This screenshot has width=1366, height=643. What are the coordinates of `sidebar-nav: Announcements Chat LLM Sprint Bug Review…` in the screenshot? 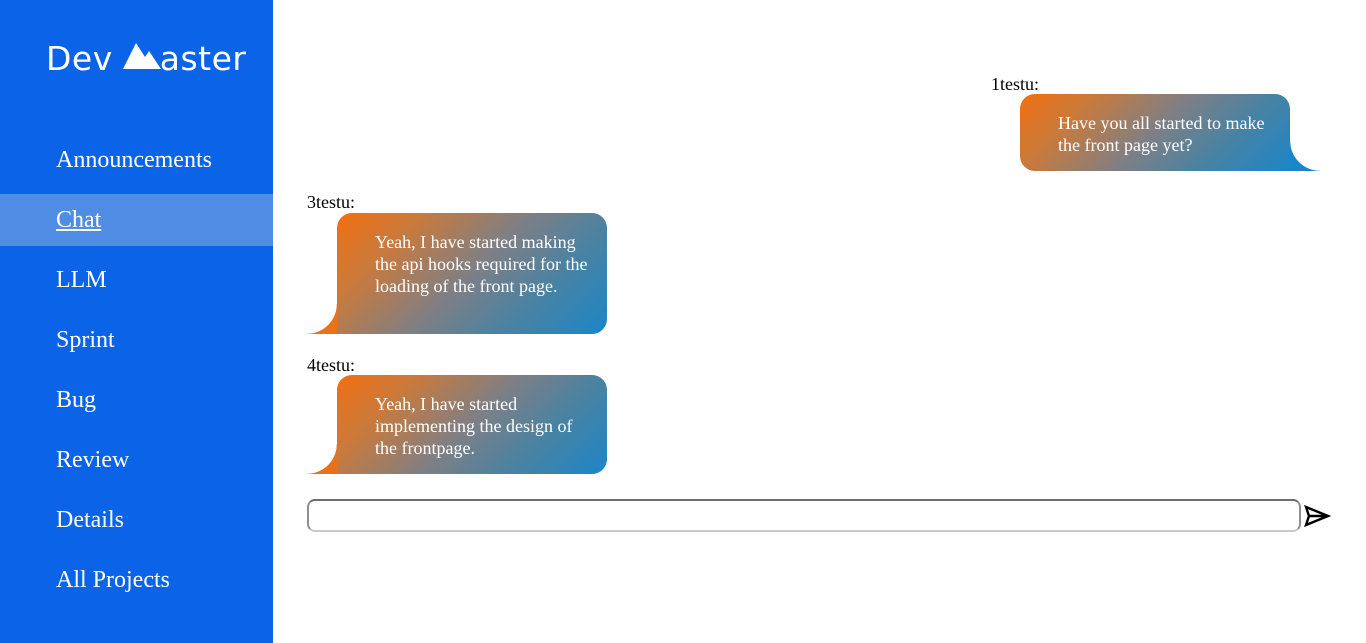 It's located at (136, 374).